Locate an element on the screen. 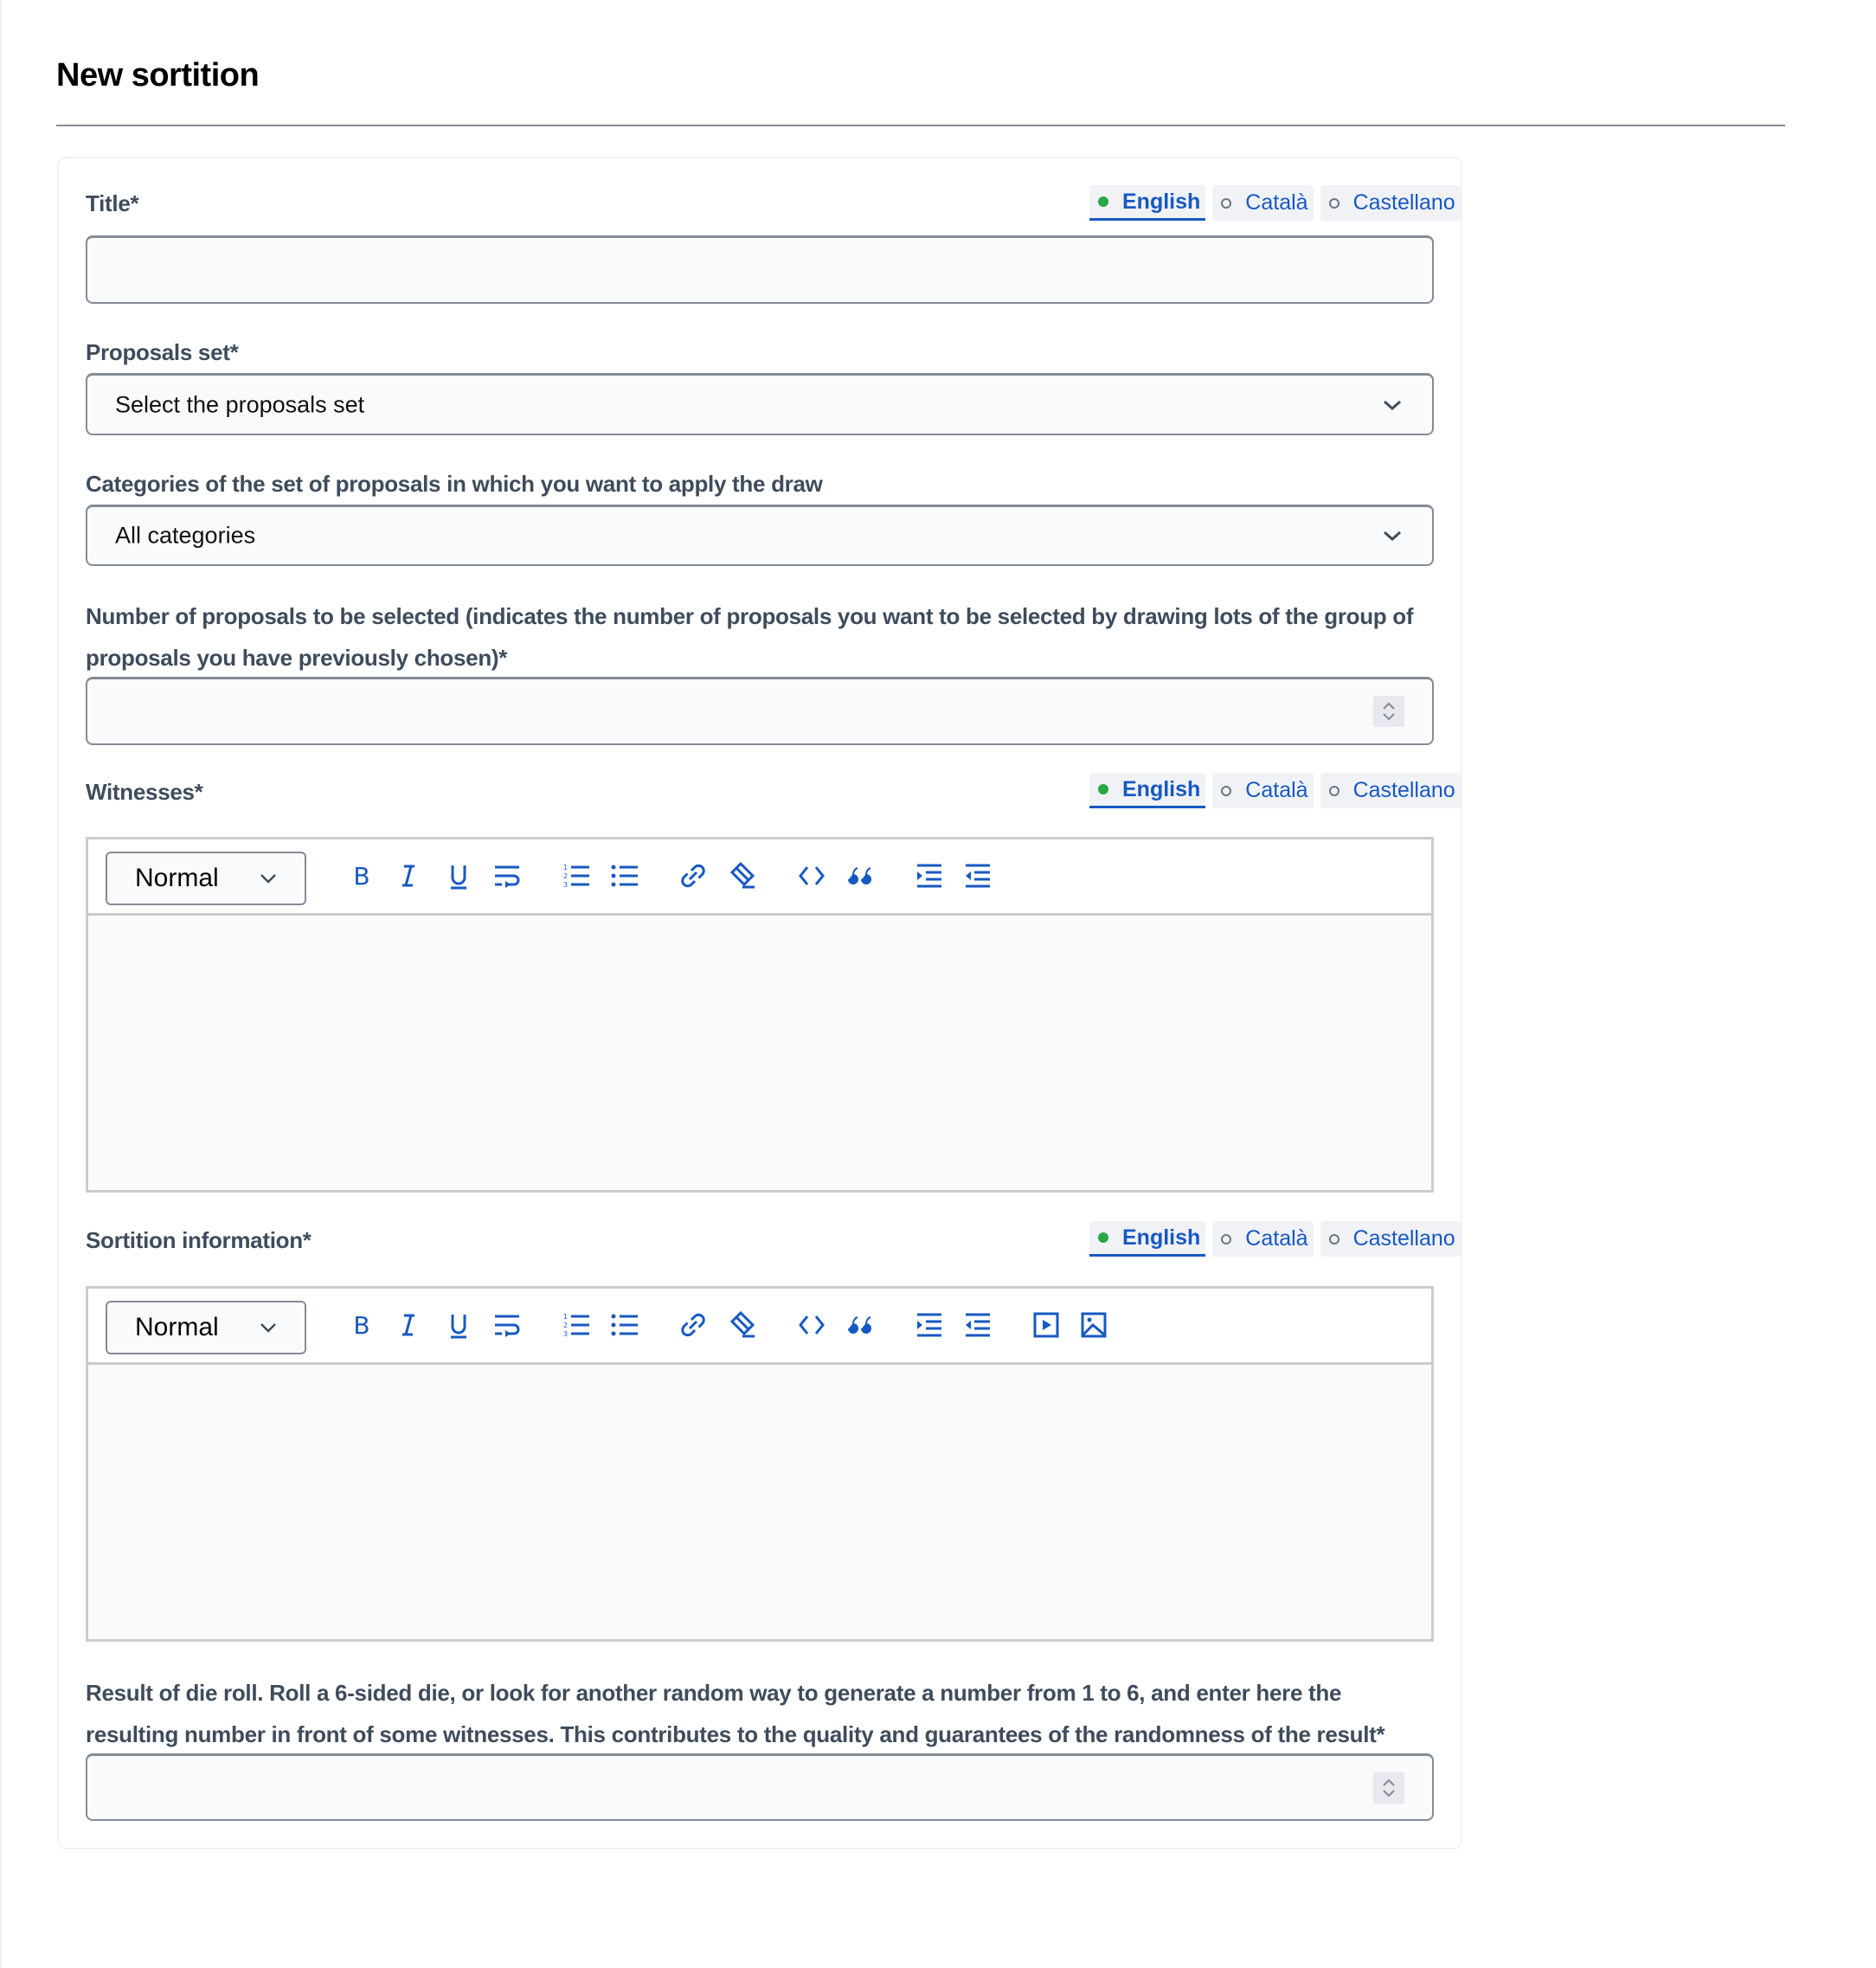 This screenshot has width=1876, height=1968. categories-selected: All categories is located at coordinates (186, 535).